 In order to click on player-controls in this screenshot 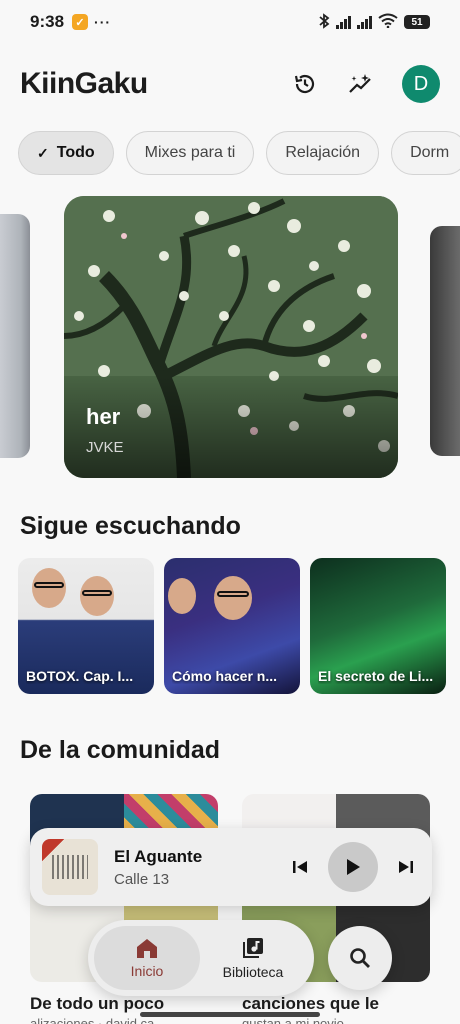, I will do `click(353, 867)`.